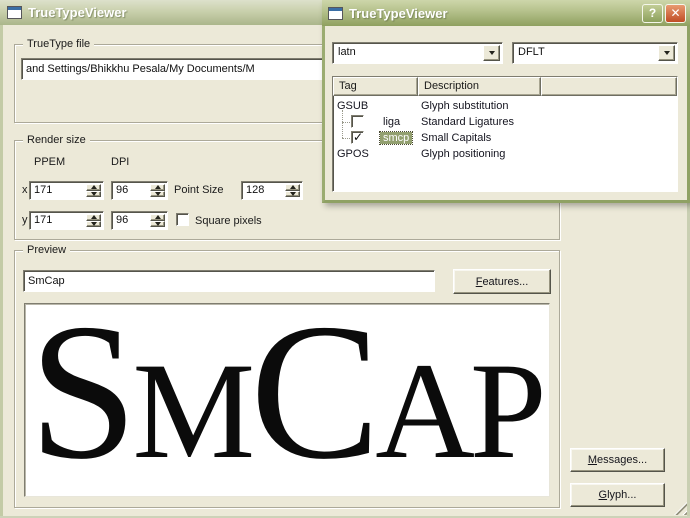 The width and height of the screenshot is (690, 518). Describe the element at coordinates (83, 400) in the screenshot. I see `rendered-capital: S` at that location.